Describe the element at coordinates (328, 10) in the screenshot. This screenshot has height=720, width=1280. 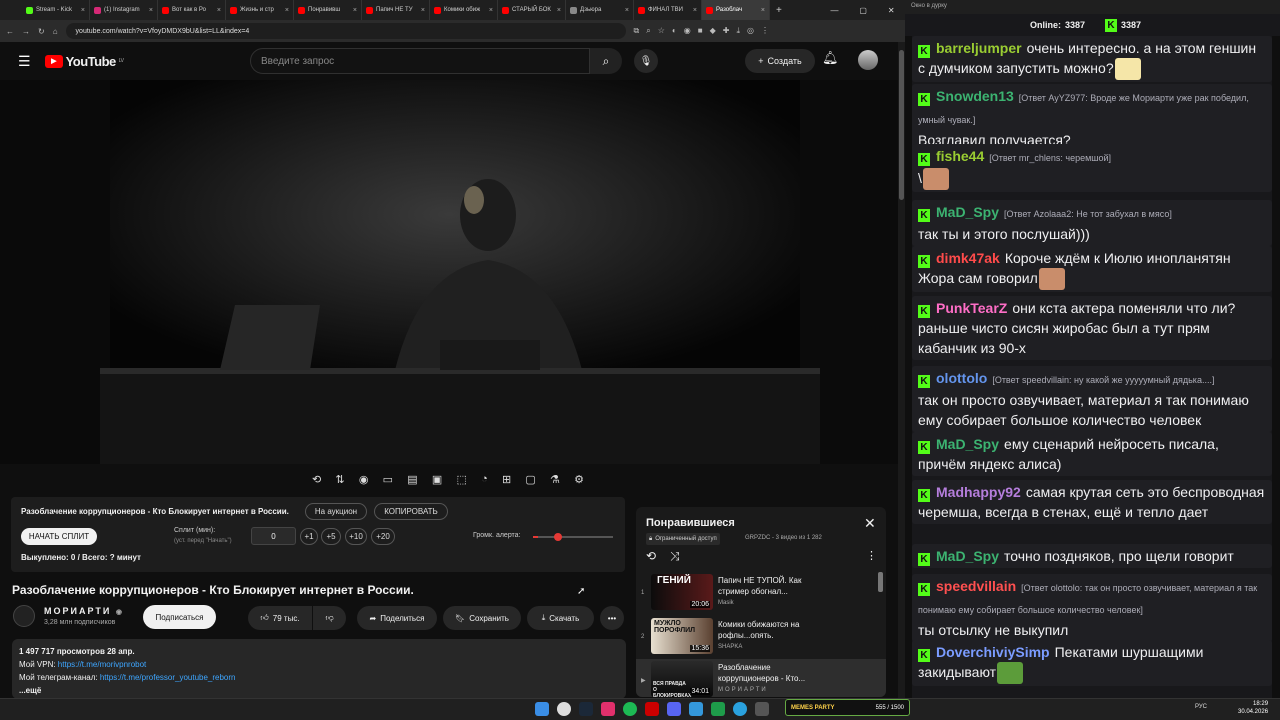
I see `browser-tab: Понравивш ×` at that location.